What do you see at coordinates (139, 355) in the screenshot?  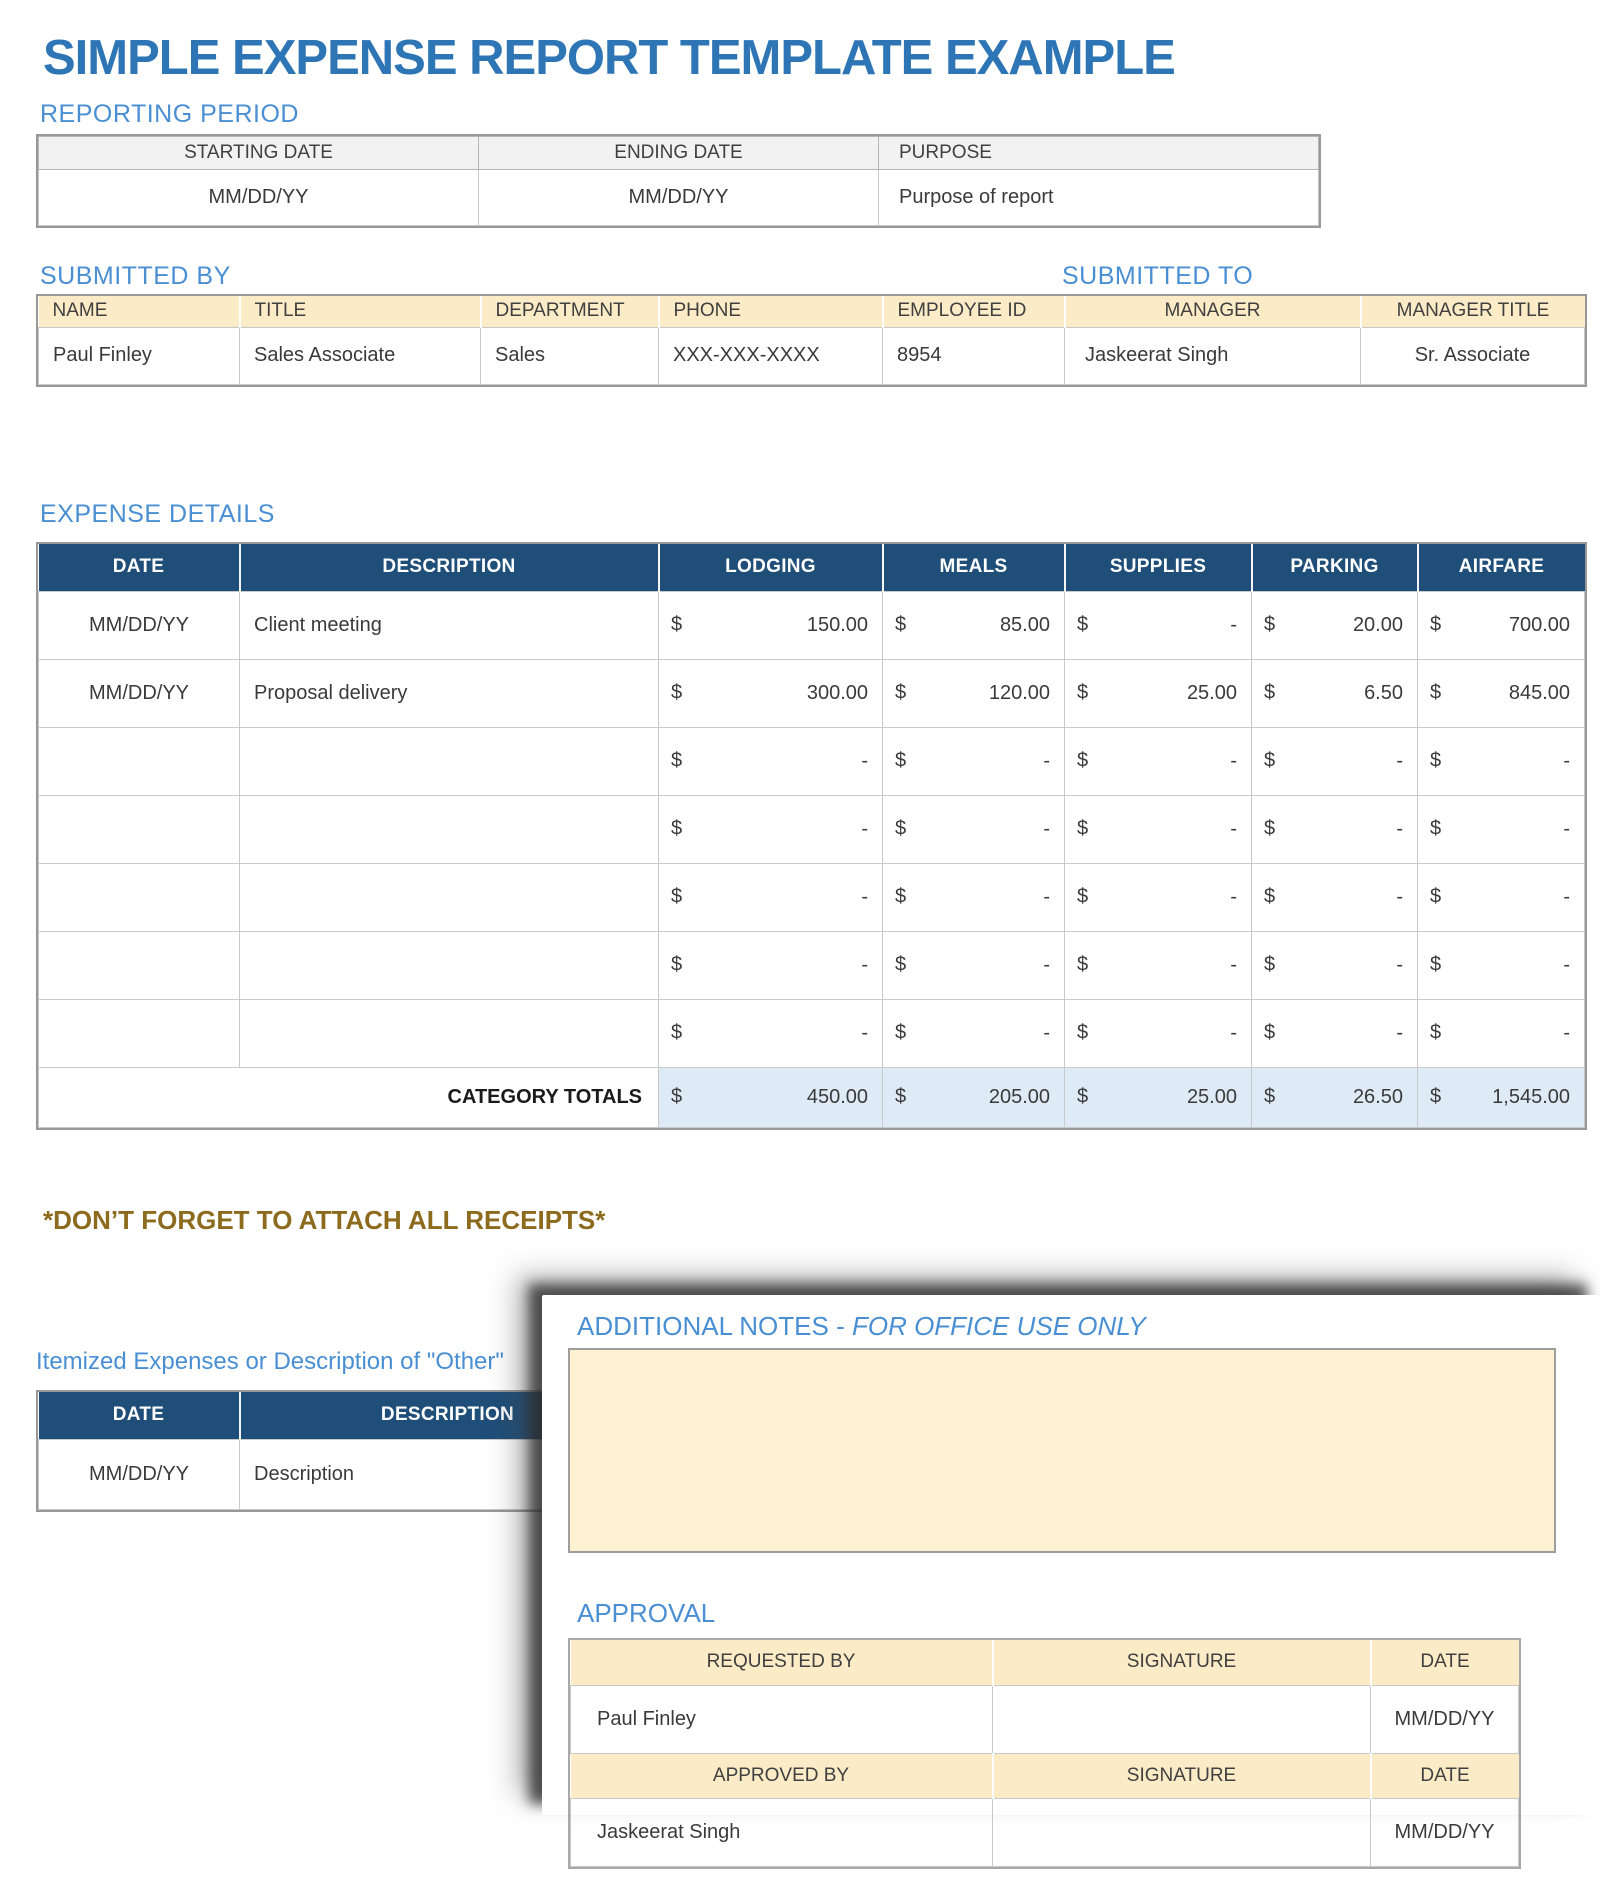 I see `name-field: Paul Finley` at bounding box center [139, 355].